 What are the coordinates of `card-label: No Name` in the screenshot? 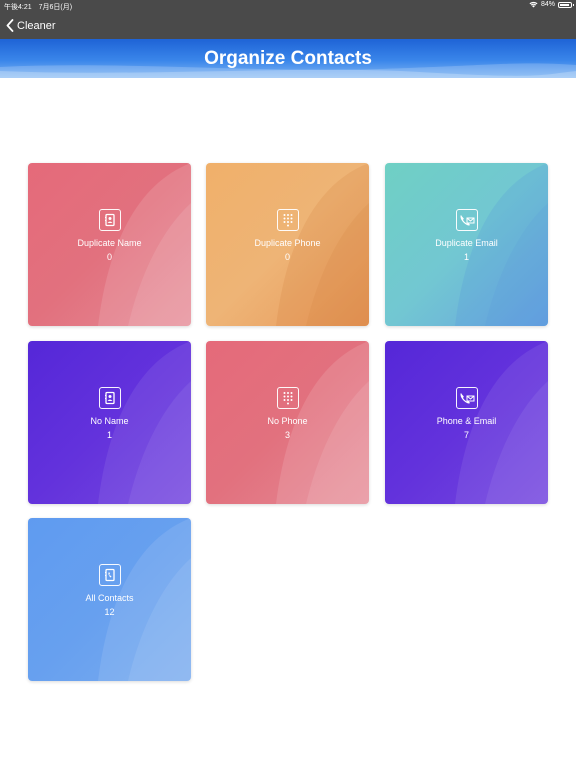 It's located at (109, 421).